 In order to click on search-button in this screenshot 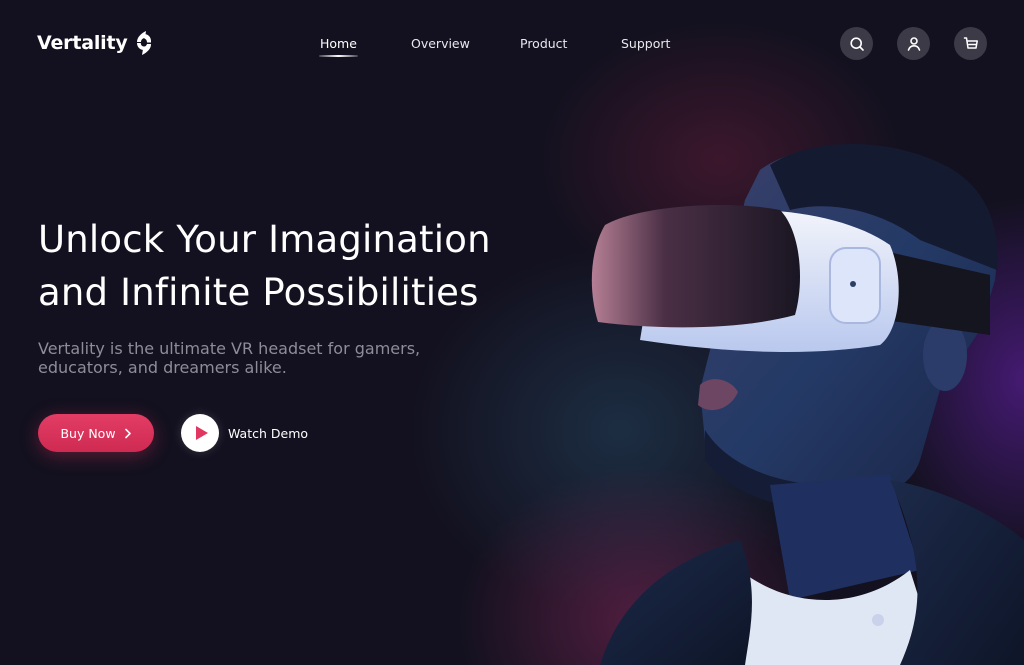, I will do `click(856, 43)`.